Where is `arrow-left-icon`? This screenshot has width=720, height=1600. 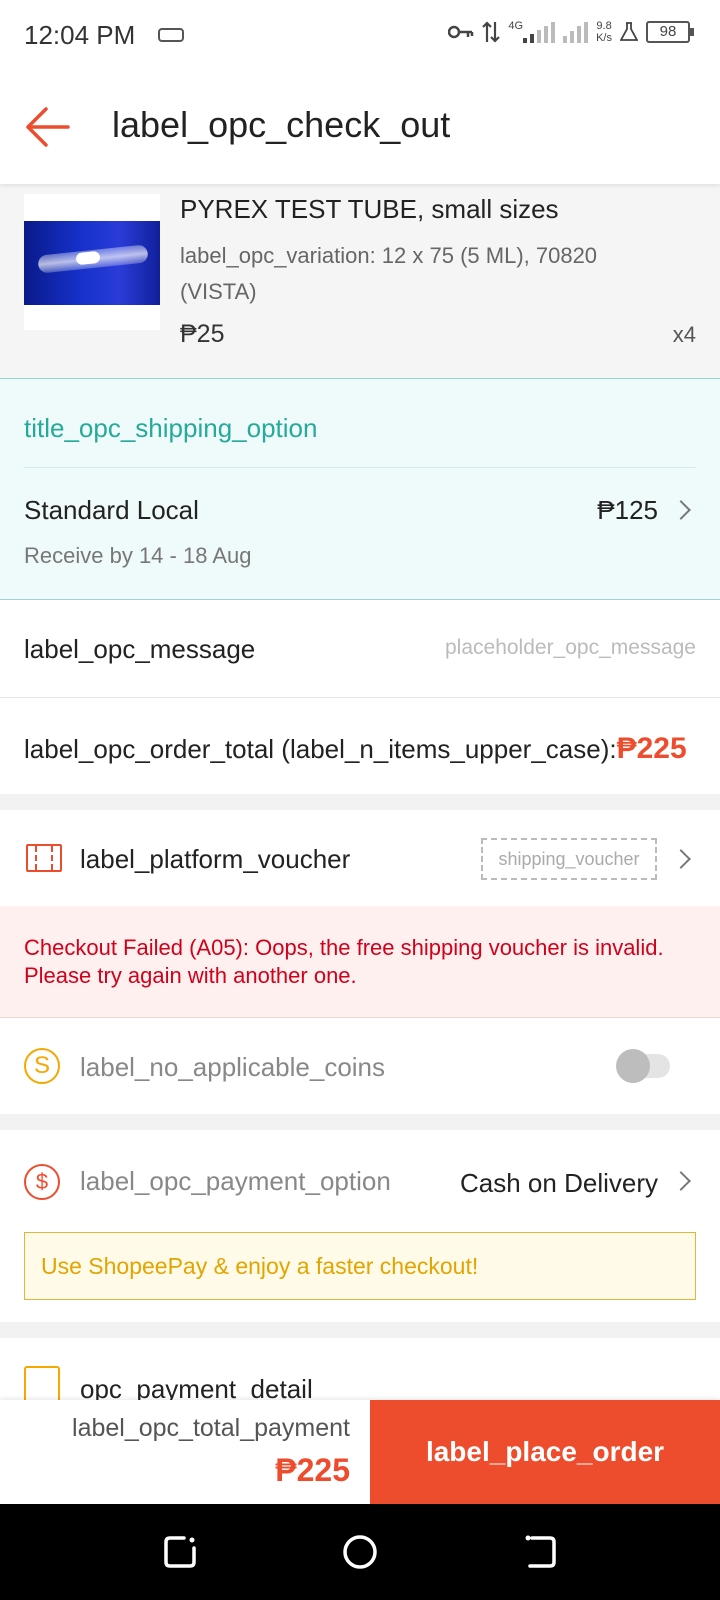 arrow-left-icon is located at coordinates (48, 127).